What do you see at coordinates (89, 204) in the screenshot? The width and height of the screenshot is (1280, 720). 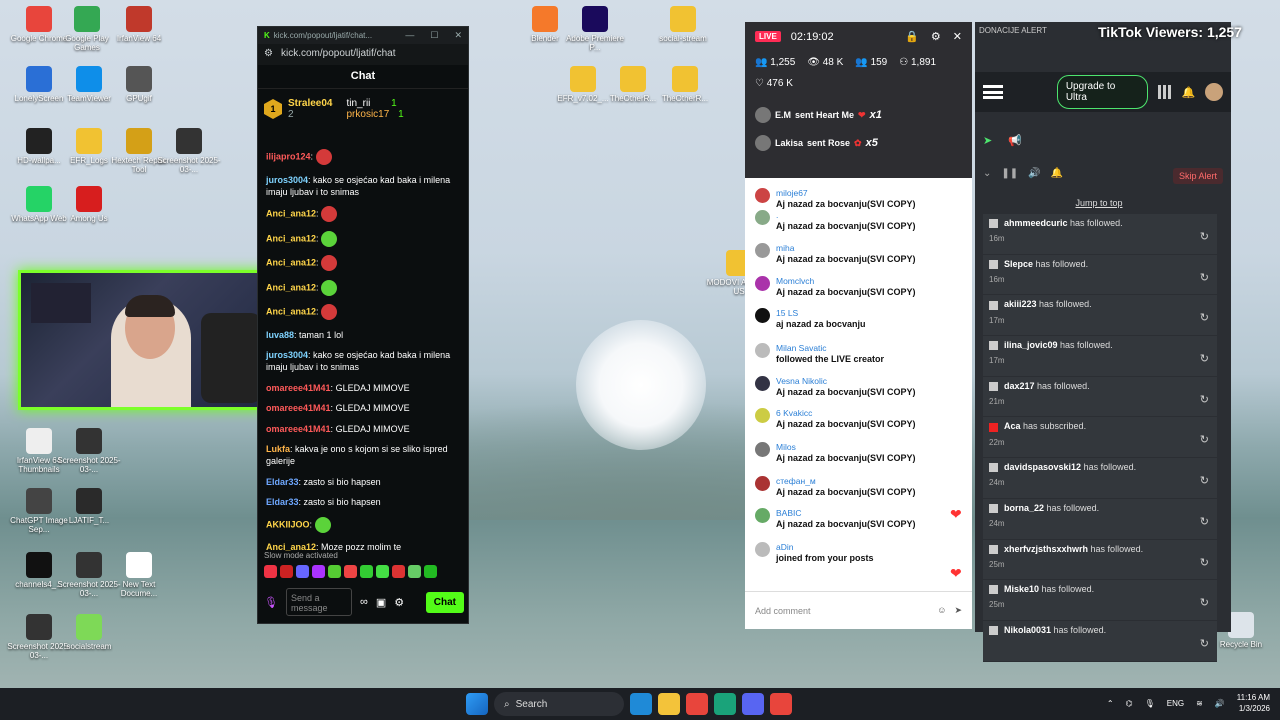 I see `desktop-icon: Among Us` at bounding box center [89, 204].